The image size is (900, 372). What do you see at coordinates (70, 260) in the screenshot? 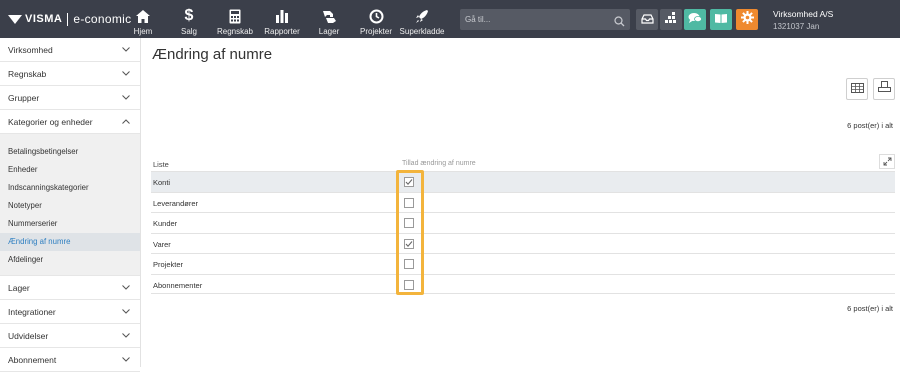
I see `sidebar-item-afdelinger: Afdelinger` at bounding box center [70, 260].